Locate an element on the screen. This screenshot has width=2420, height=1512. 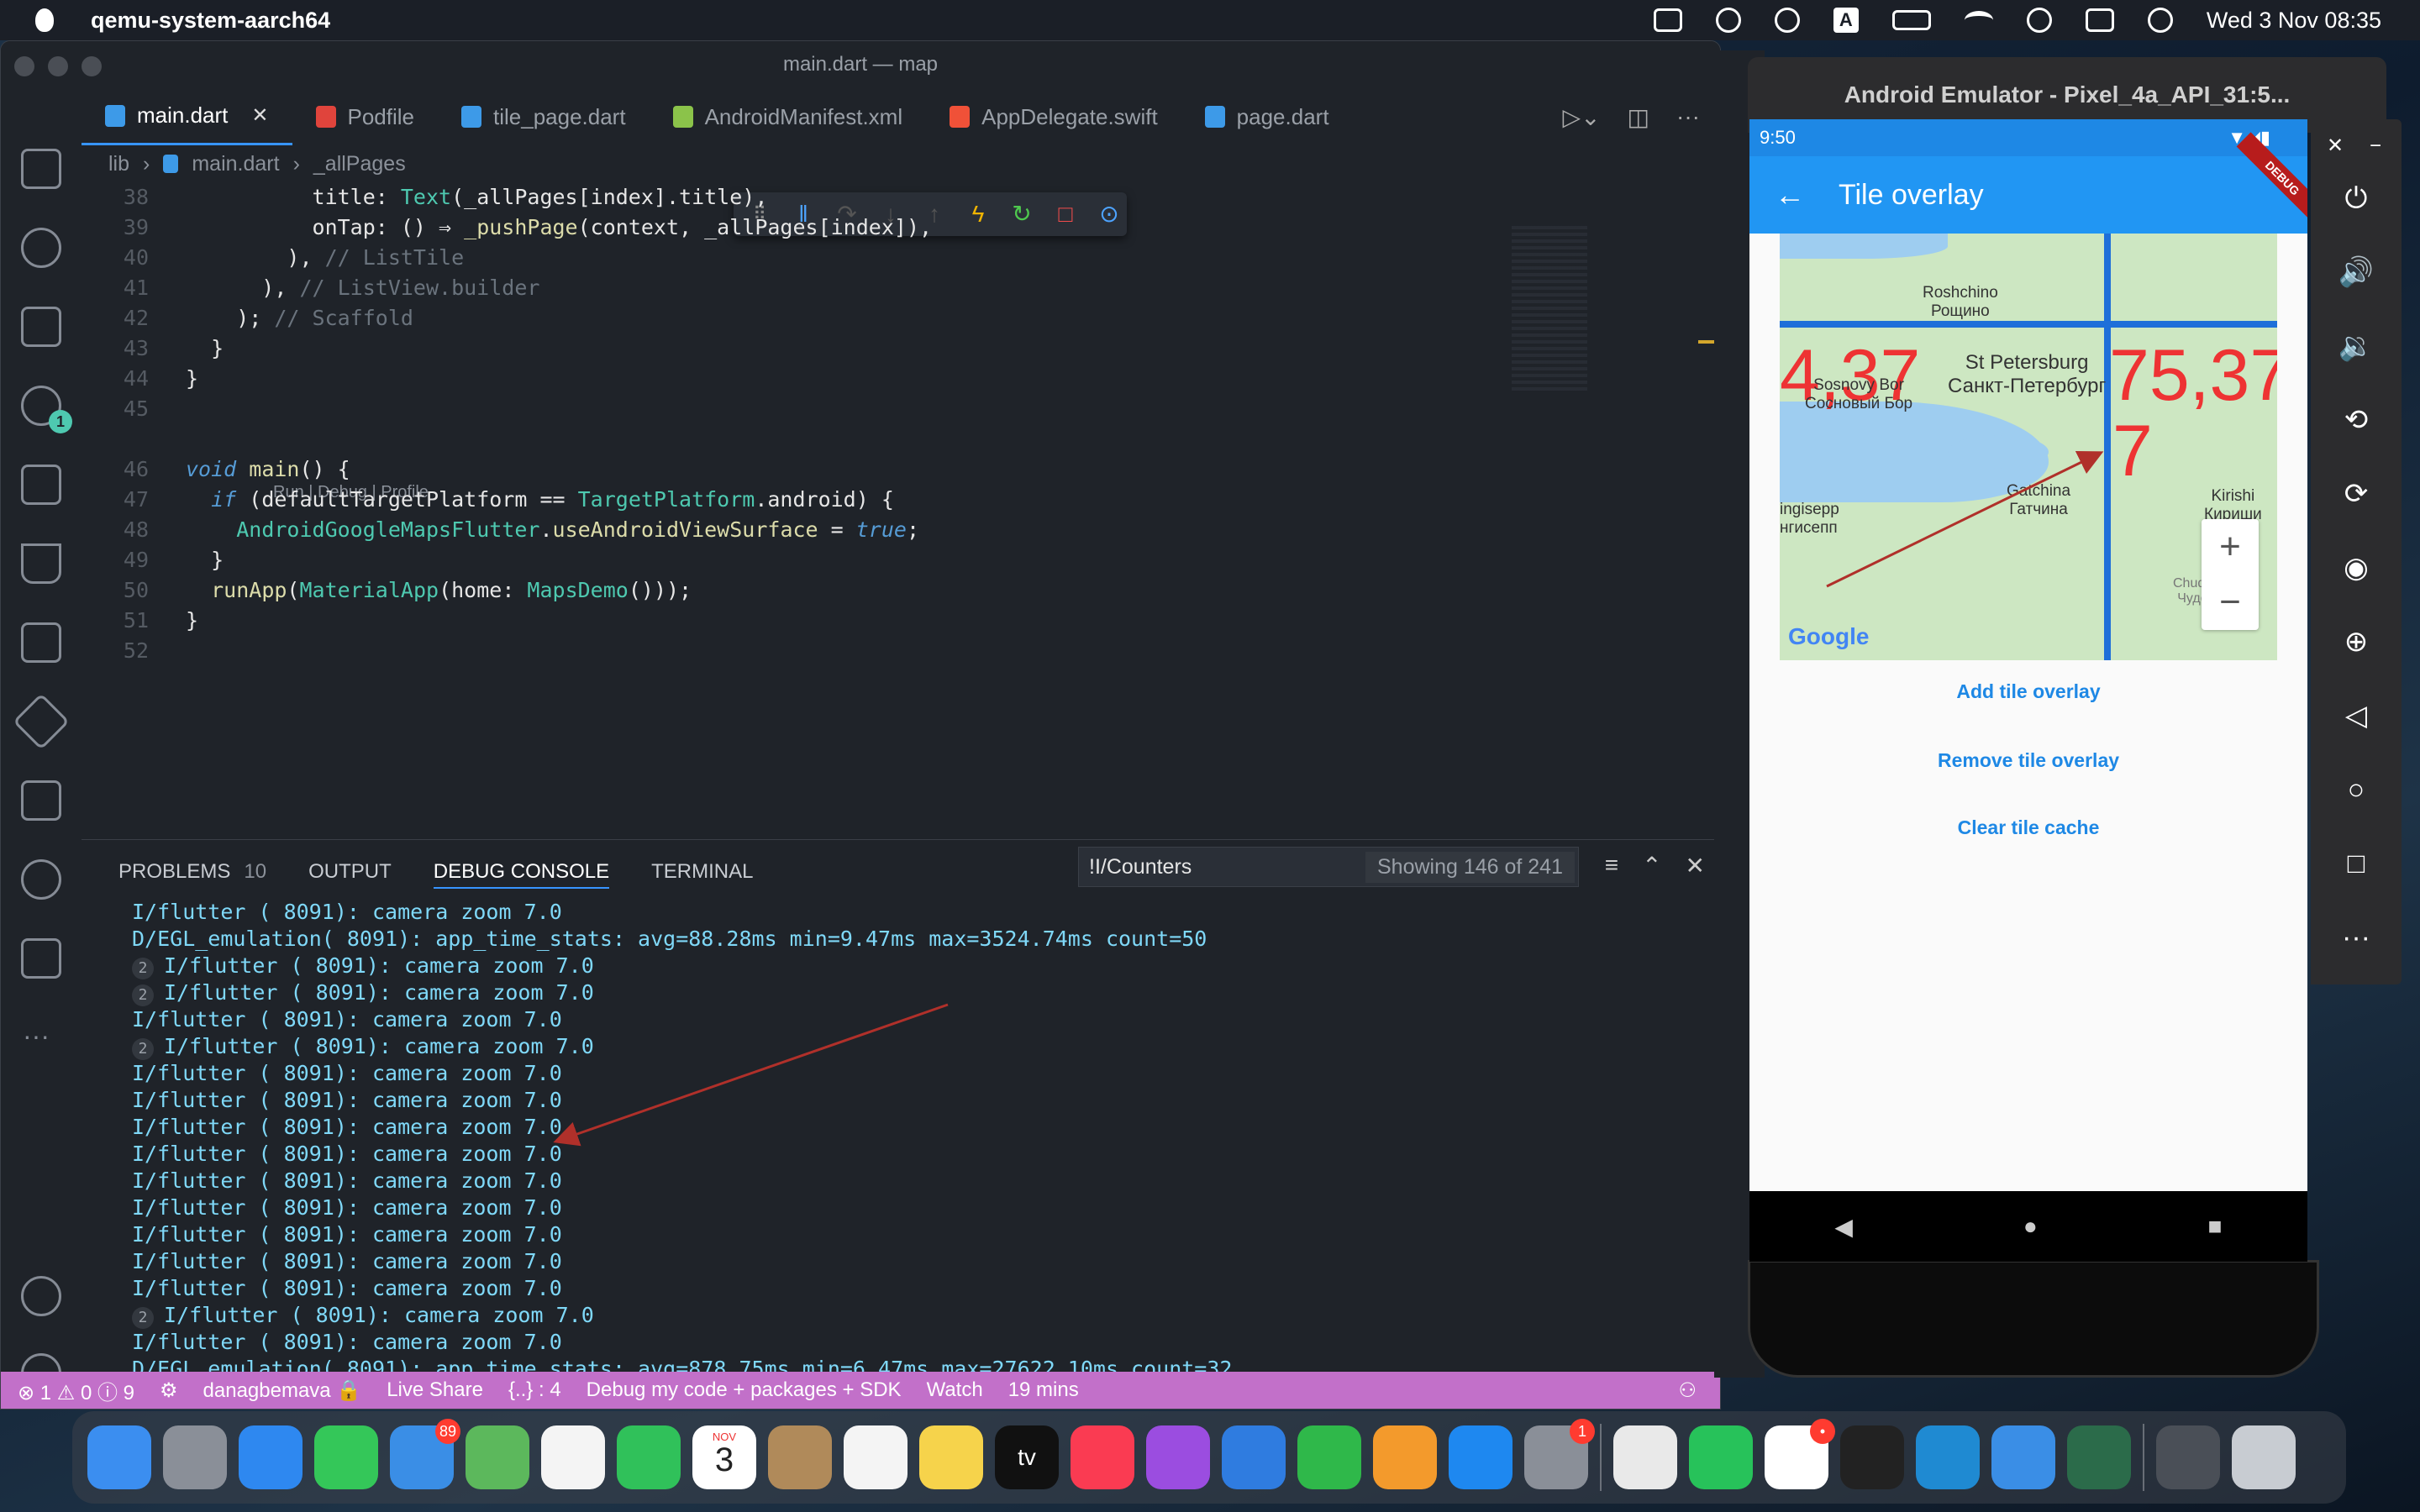
minimap is located at coordinates (1549, 310).